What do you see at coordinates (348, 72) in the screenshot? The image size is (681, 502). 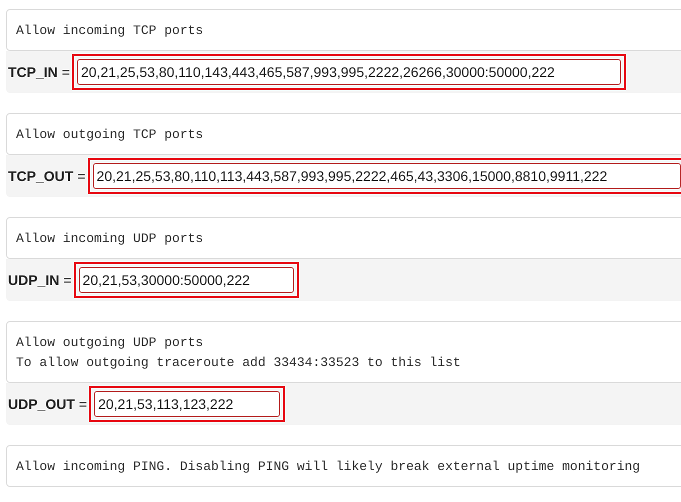 I see `input-field: 20,21,25,53,80,110,143,443,465,587,993,995,2222,26266,30000:50000,222` at bounding box center [348, 72].